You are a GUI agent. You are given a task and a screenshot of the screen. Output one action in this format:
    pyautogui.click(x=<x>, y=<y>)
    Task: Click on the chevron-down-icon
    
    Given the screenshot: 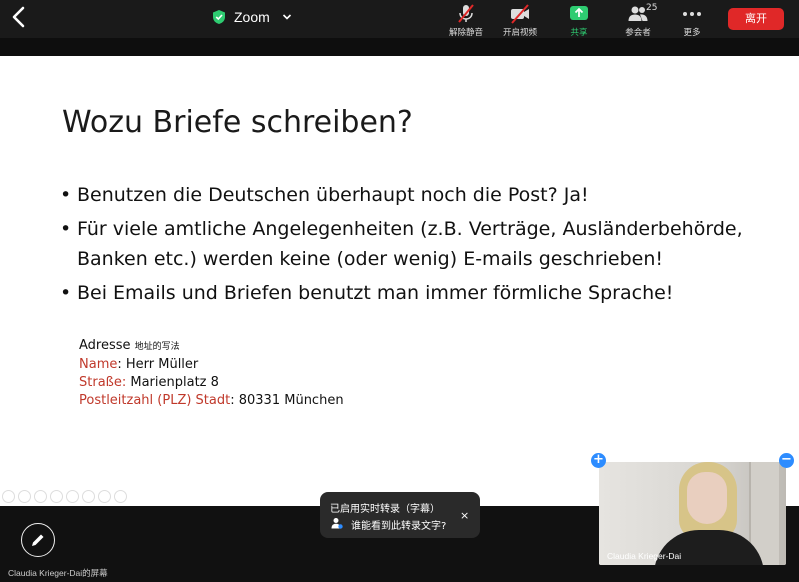 What is the action you would take?
    pyautogui.click(x=286, y=17)
    